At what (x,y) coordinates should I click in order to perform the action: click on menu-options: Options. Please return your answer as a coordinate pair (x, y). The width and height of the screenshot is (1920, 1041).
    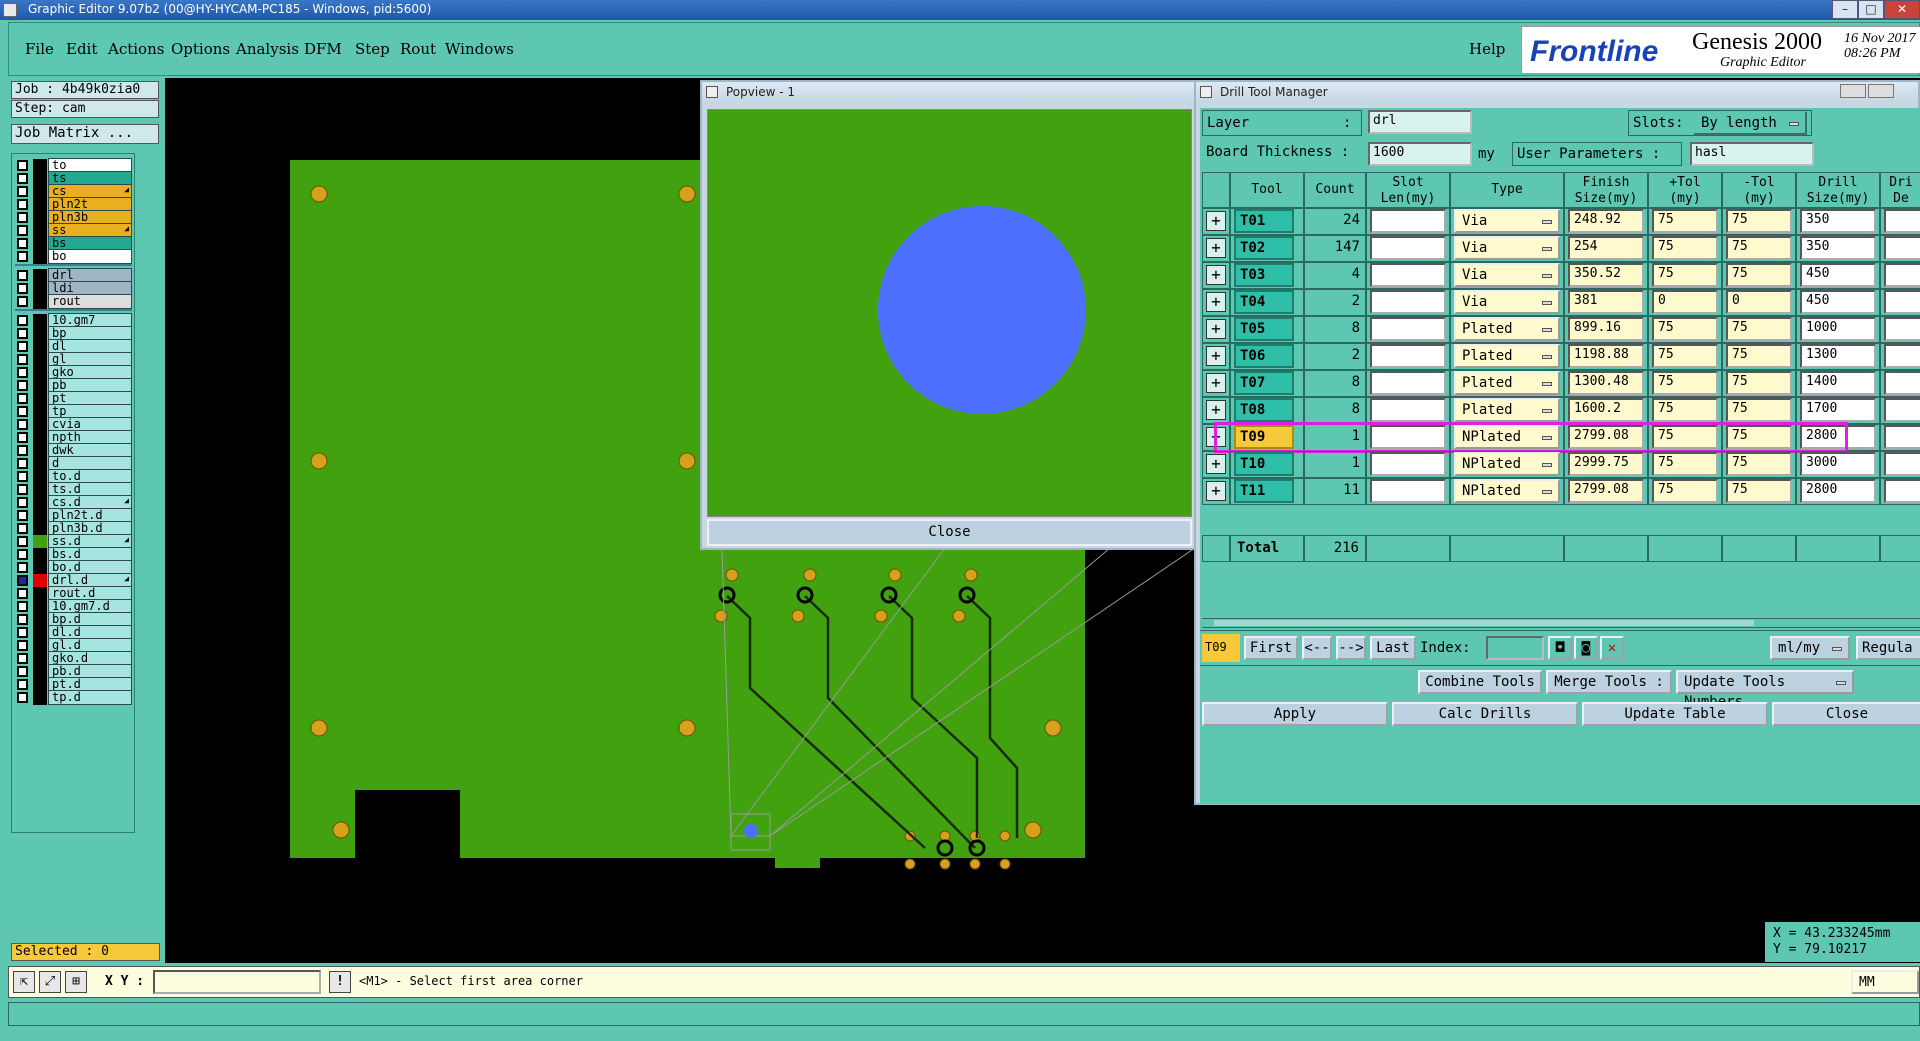
    Looking at the image, I should click on (200, 49).